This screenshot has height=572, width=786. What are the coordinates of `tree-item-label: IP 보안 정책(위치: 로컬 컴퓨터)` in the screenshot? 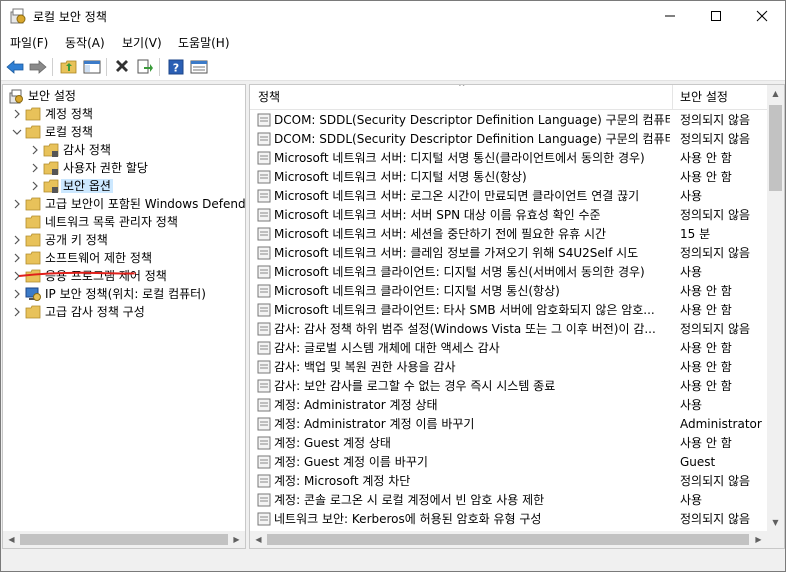 It's located at (125, 294).